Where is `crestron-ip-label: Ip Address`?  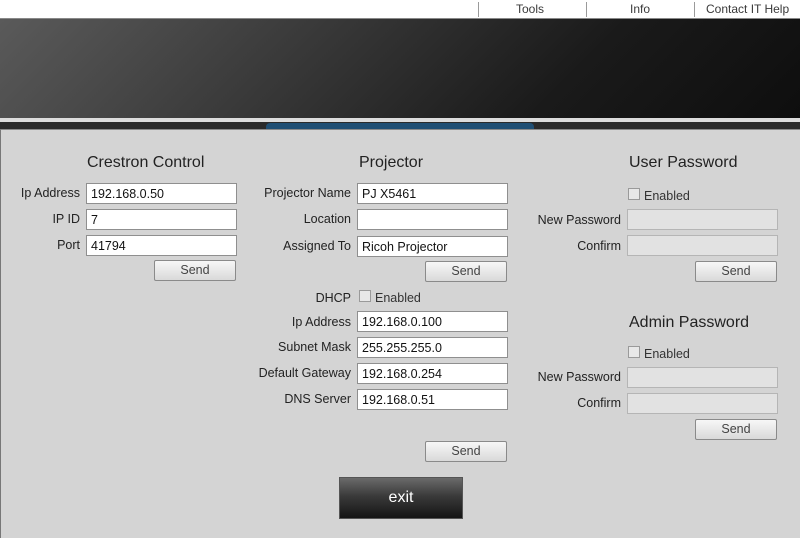 crestron-ip-label: Ip Address is located at coordinates (50, 193).